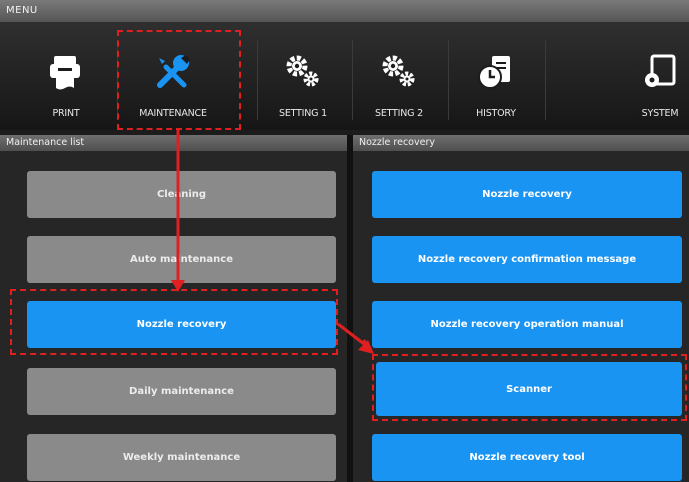 This screenshot has width=689, height=482. I want to click on toolbar-item-label: SETTING 2, so click(398, 113).